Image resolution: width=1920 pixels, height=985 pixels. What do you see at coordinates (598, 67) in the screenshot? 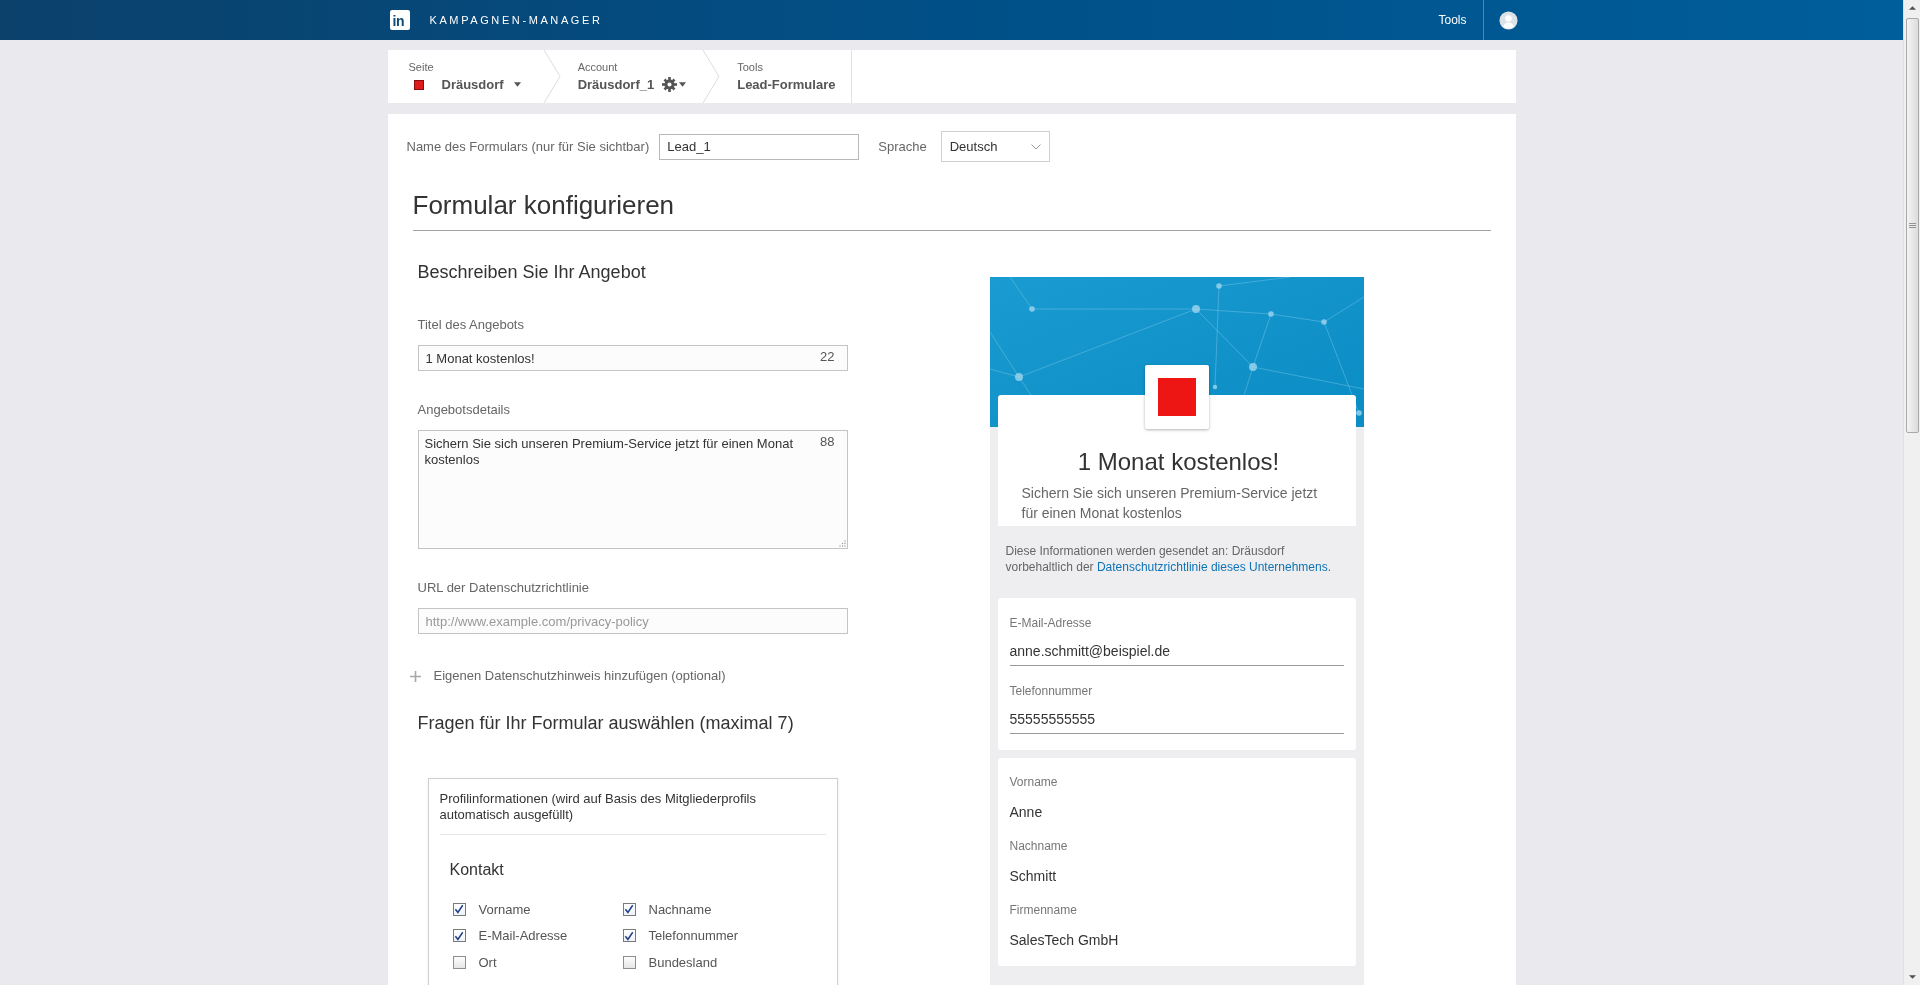
I see `breadcrumb-label: Account` at bounding box center [598, 67].